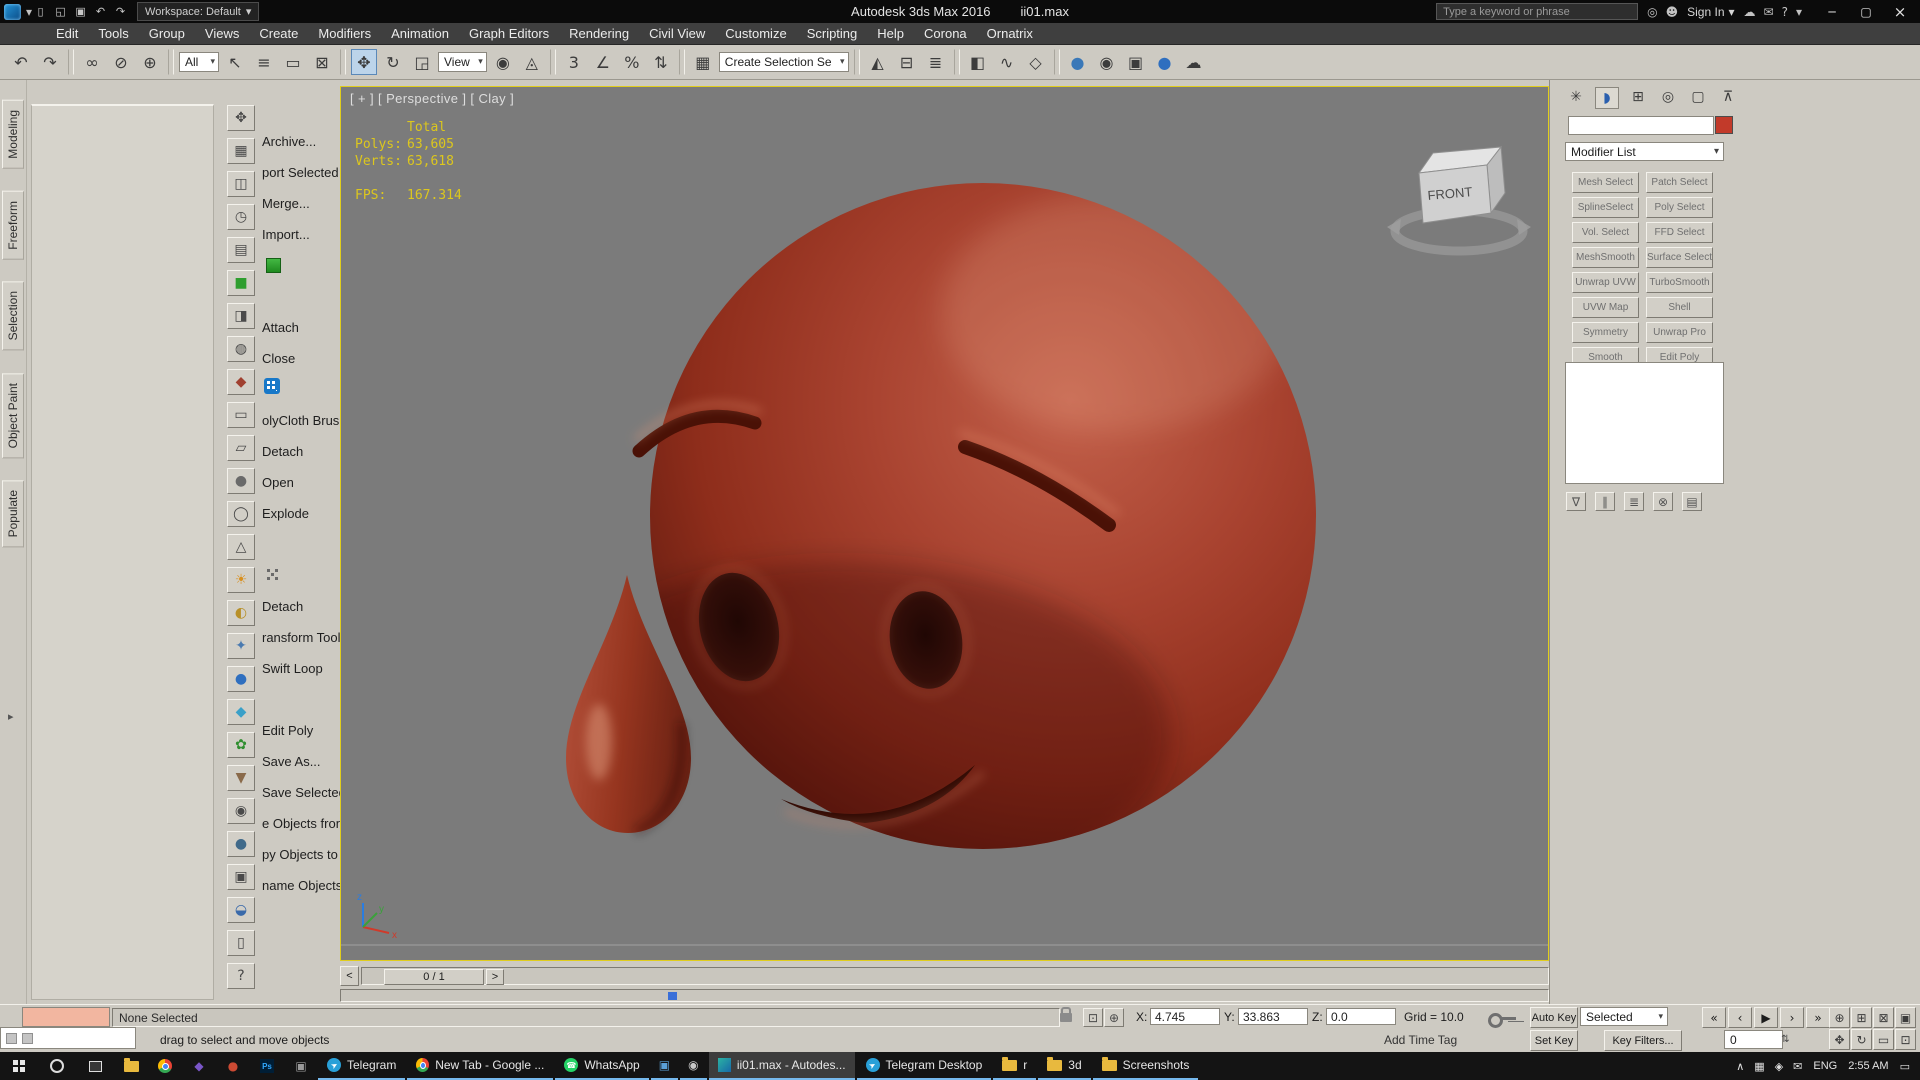 This screenshot has height=1080, width=1920. I want to click on key-filter-selected-dropdown: Selected, so click(1624, 1016).